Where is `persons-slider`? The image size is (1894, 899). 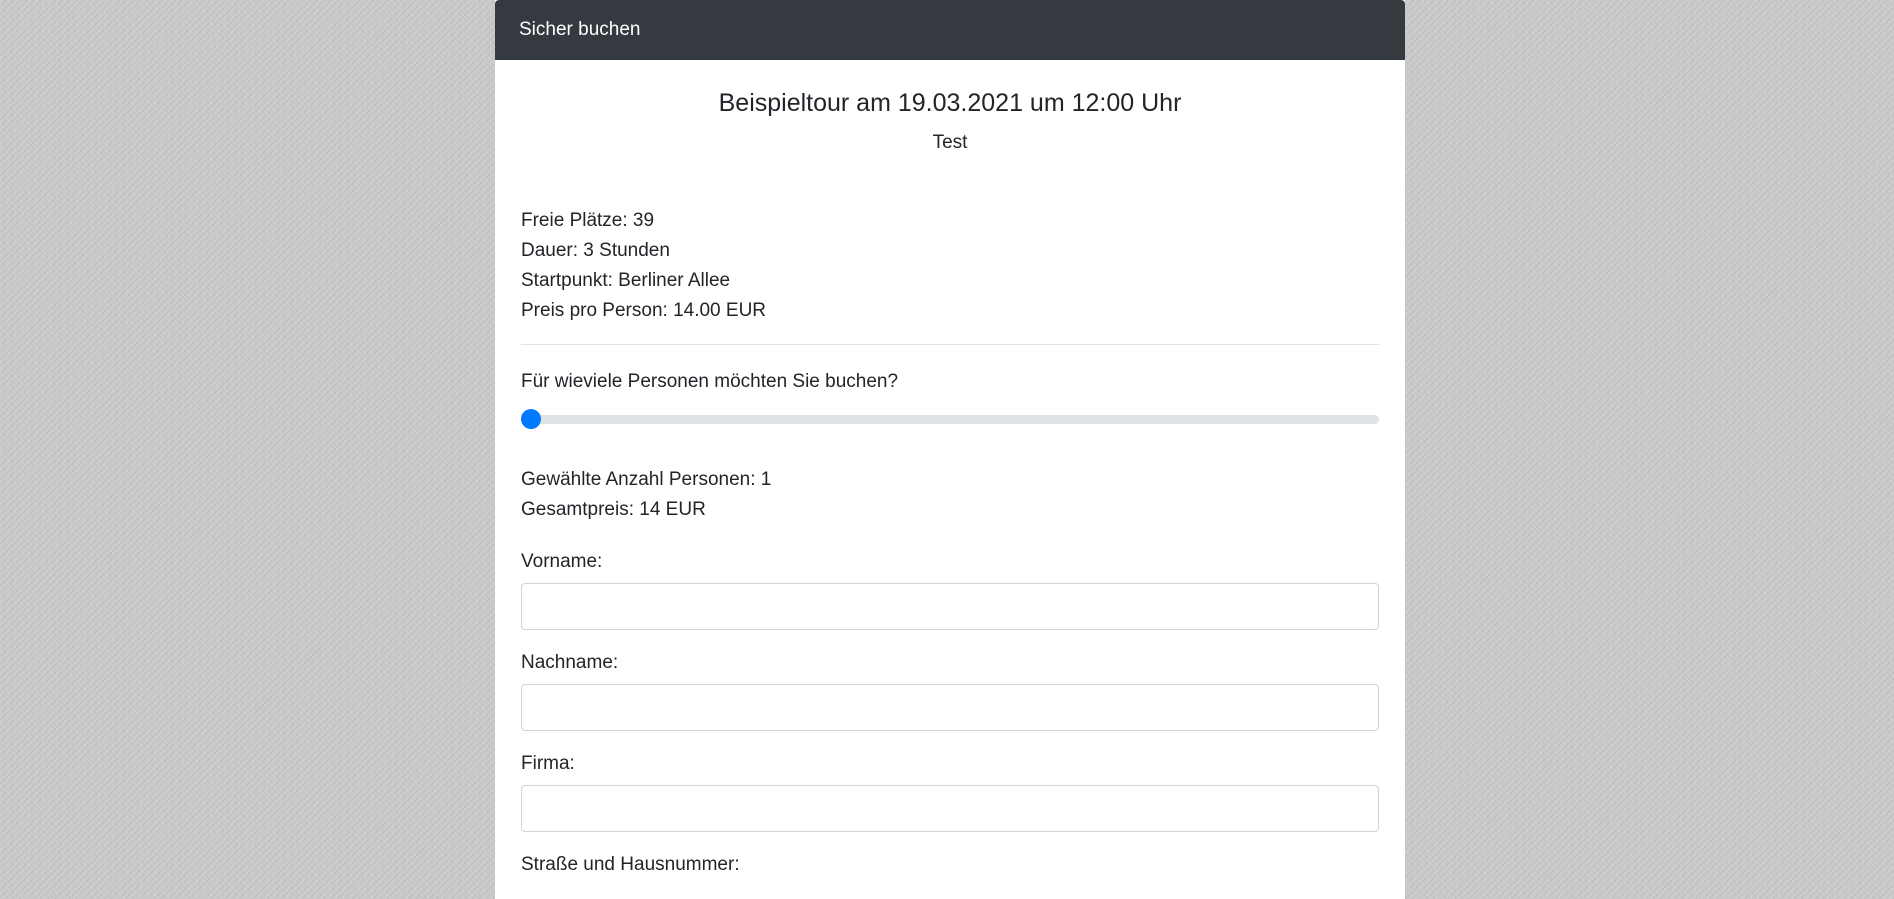 persons-slider is located at coordinates (950, 419).